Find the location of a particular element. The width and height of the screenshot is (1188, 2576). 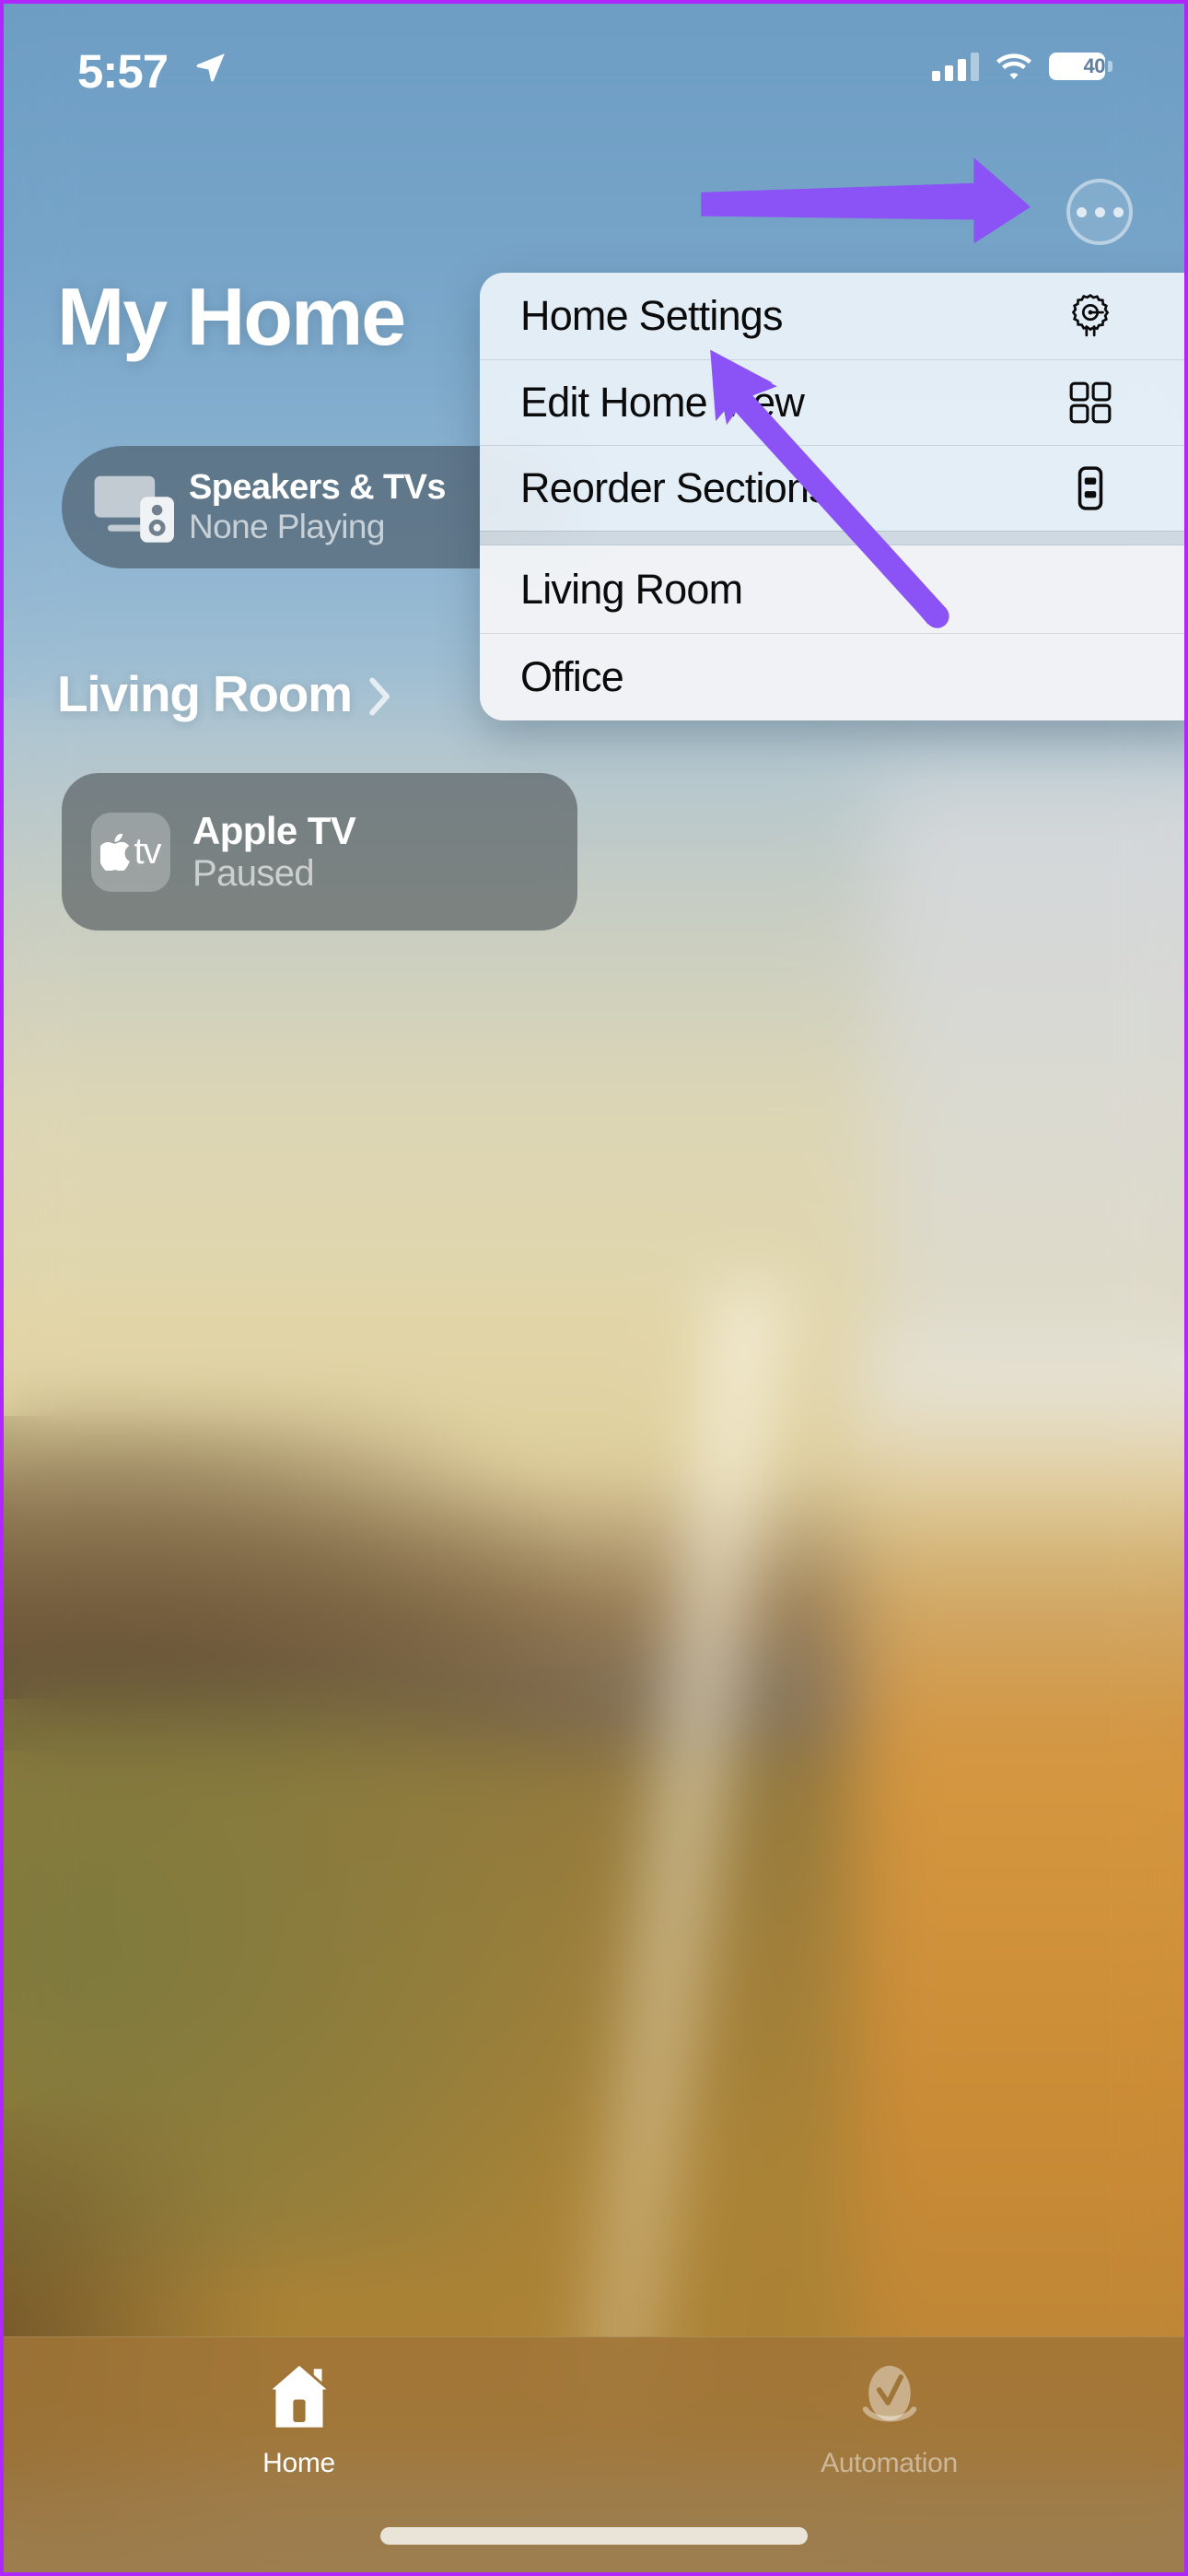

menu-item-label: Office is located at coordinates (572, 676).